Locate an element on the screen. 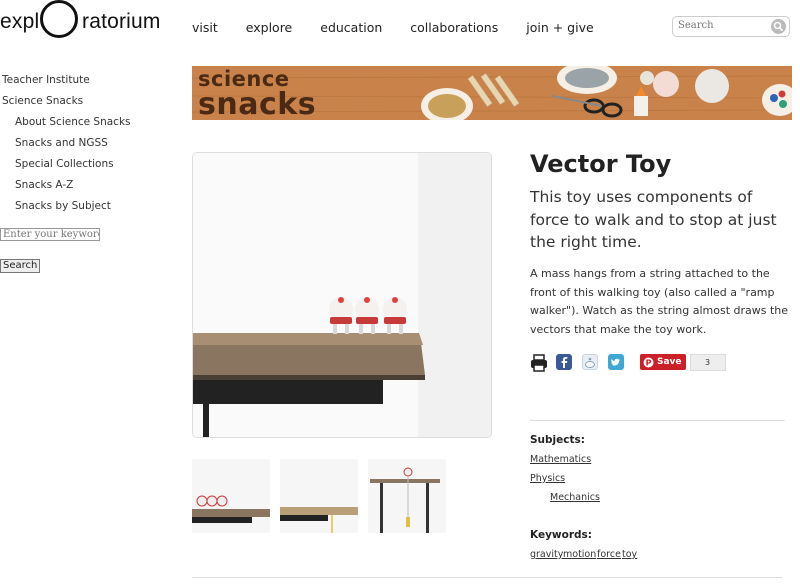 The height and width of the screenshot is (584, 800). sidebar-item-science-snacks: Science Snacks is located at coordinates (90, 101).